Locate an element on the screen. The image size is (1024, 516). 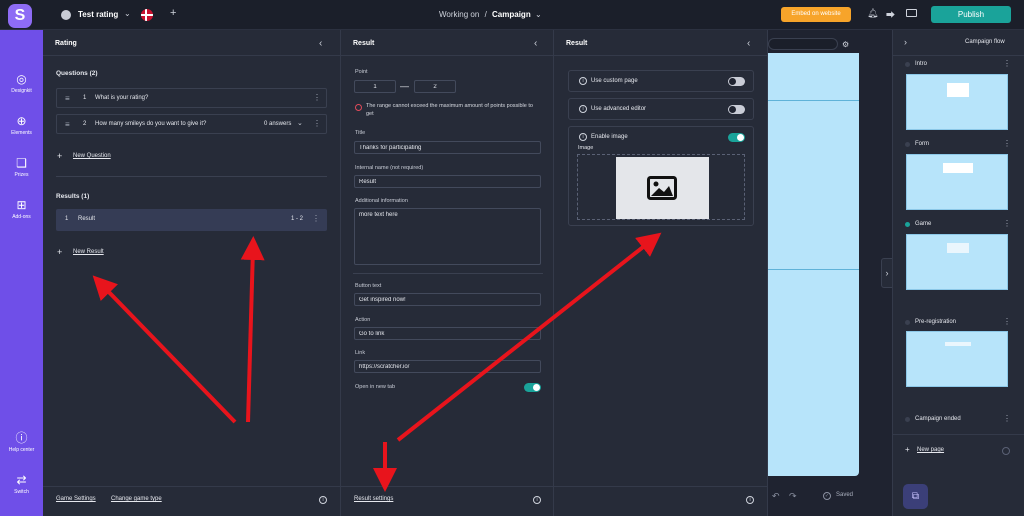
arrow-to-result-row is located at coordinates (252, 329).